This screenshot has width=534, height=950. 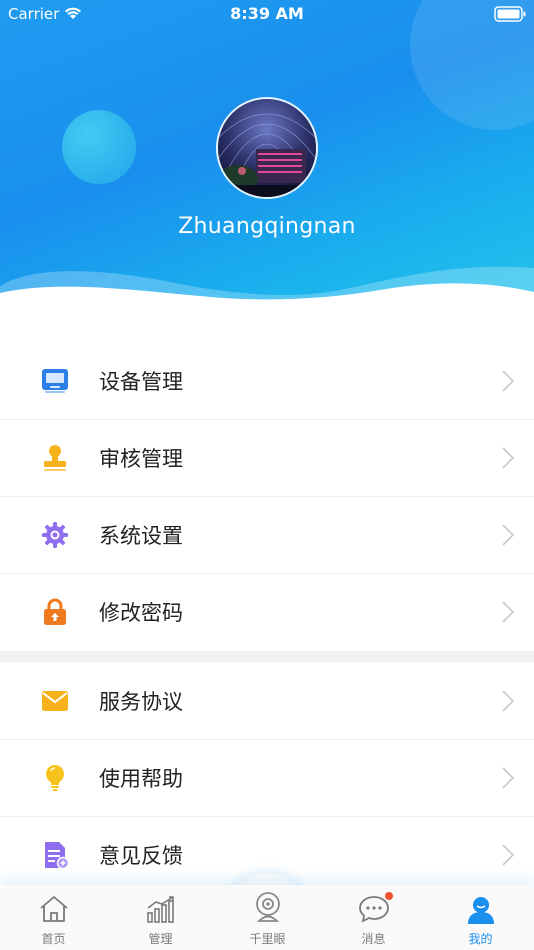 I want to click on menu-item-label: 使用帮助, so click(x=141, y=779).